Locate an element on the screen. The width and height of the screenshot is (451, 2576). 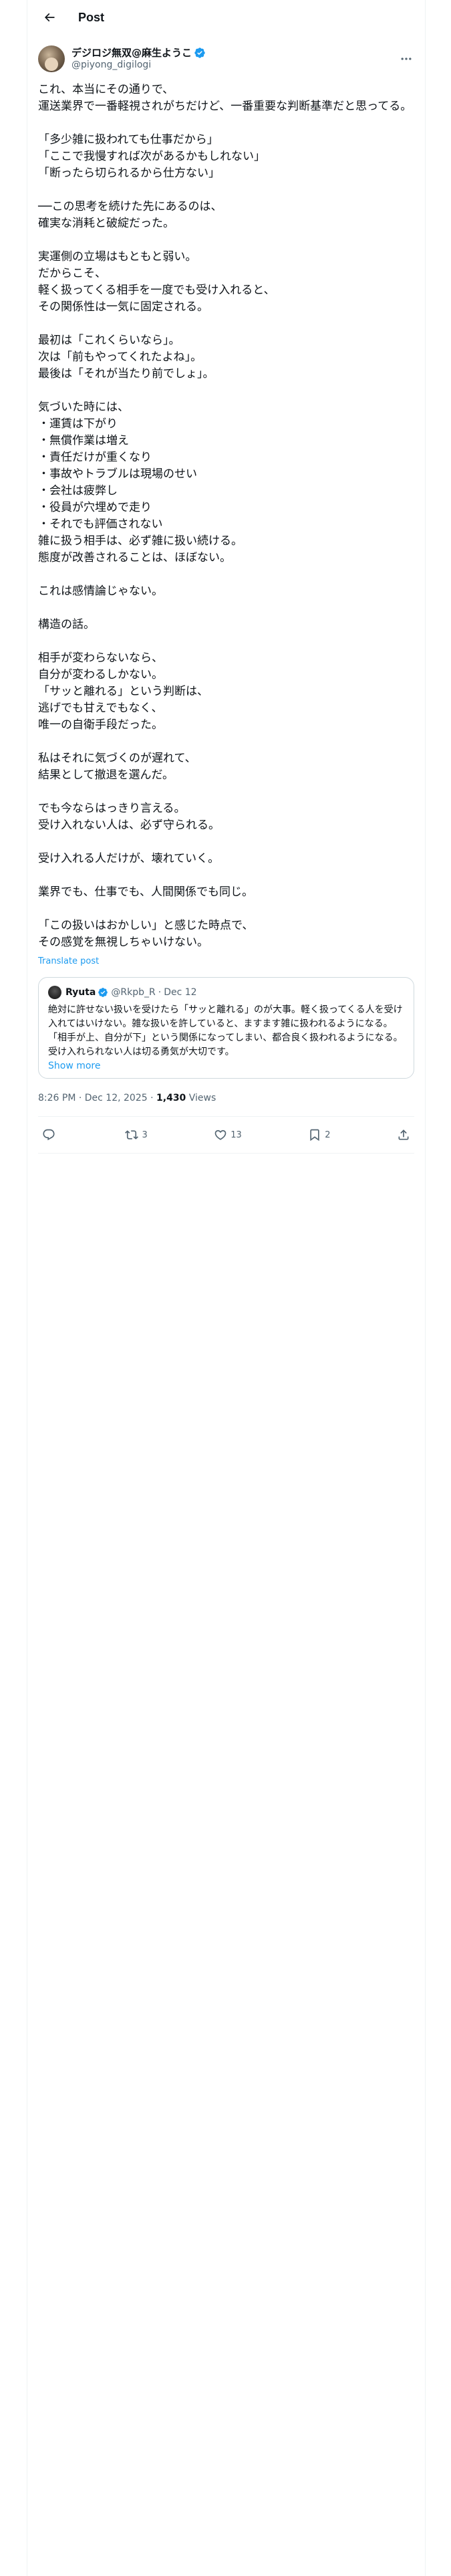
like-button: 13 is located at coordinates (228, 1135).